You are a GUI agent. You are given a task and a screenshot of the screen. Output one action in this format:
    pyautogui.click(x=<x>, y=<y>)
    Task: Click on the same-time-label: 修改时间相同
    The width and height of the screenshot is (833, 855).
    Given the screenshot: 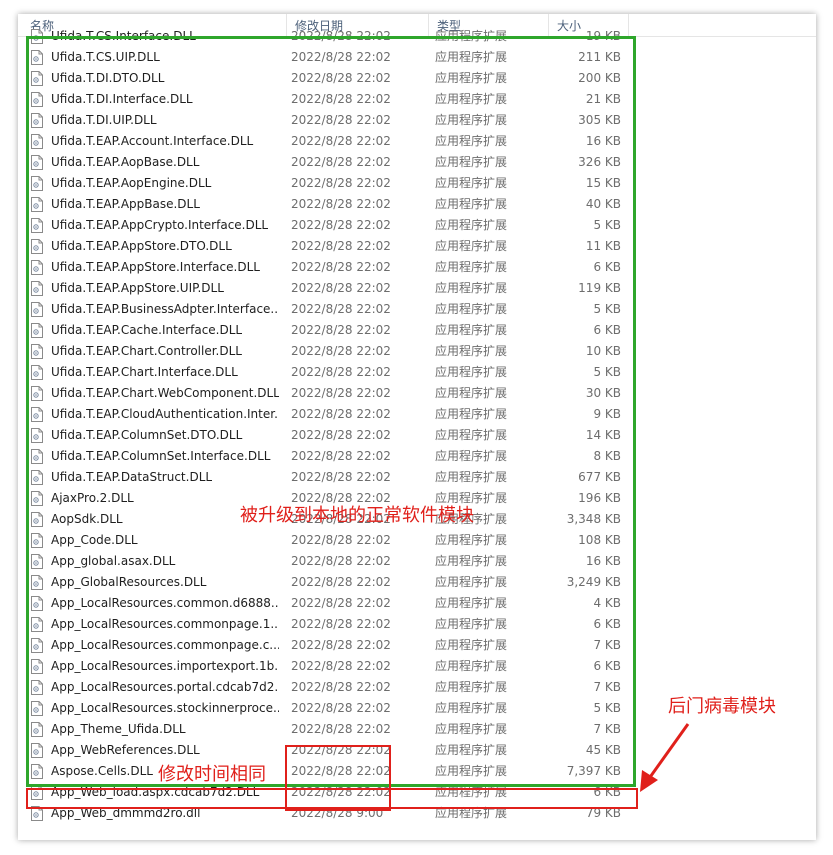 What is the action you would take?
    pyautogui.click(x=212, y=774)
    